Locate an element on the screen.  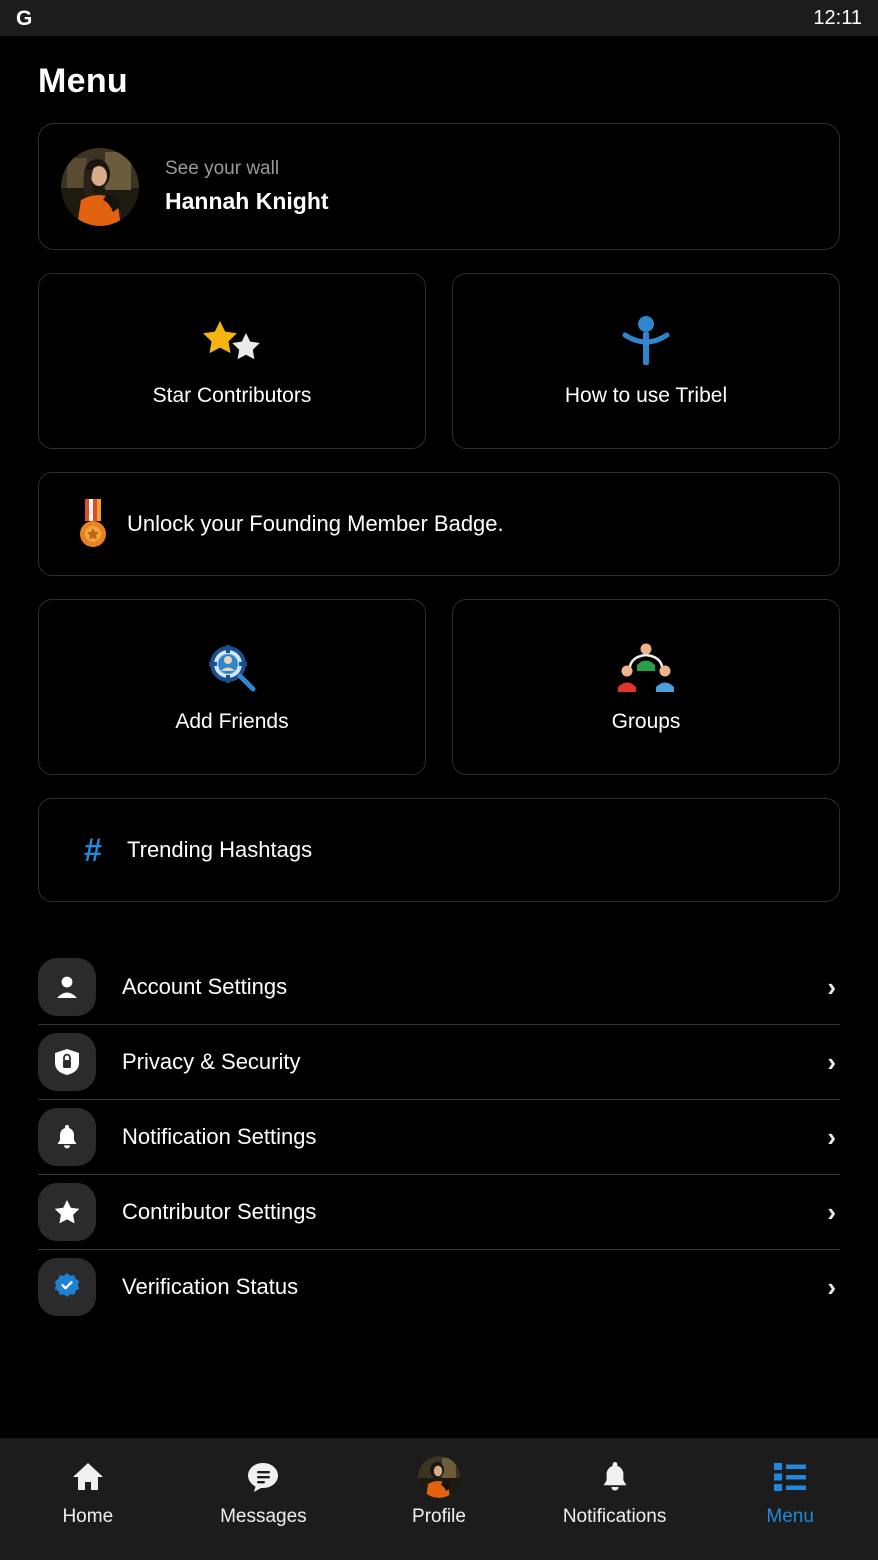
card-how-to-use-tribel: How to use Tribel is located at coordinates (646, 361).